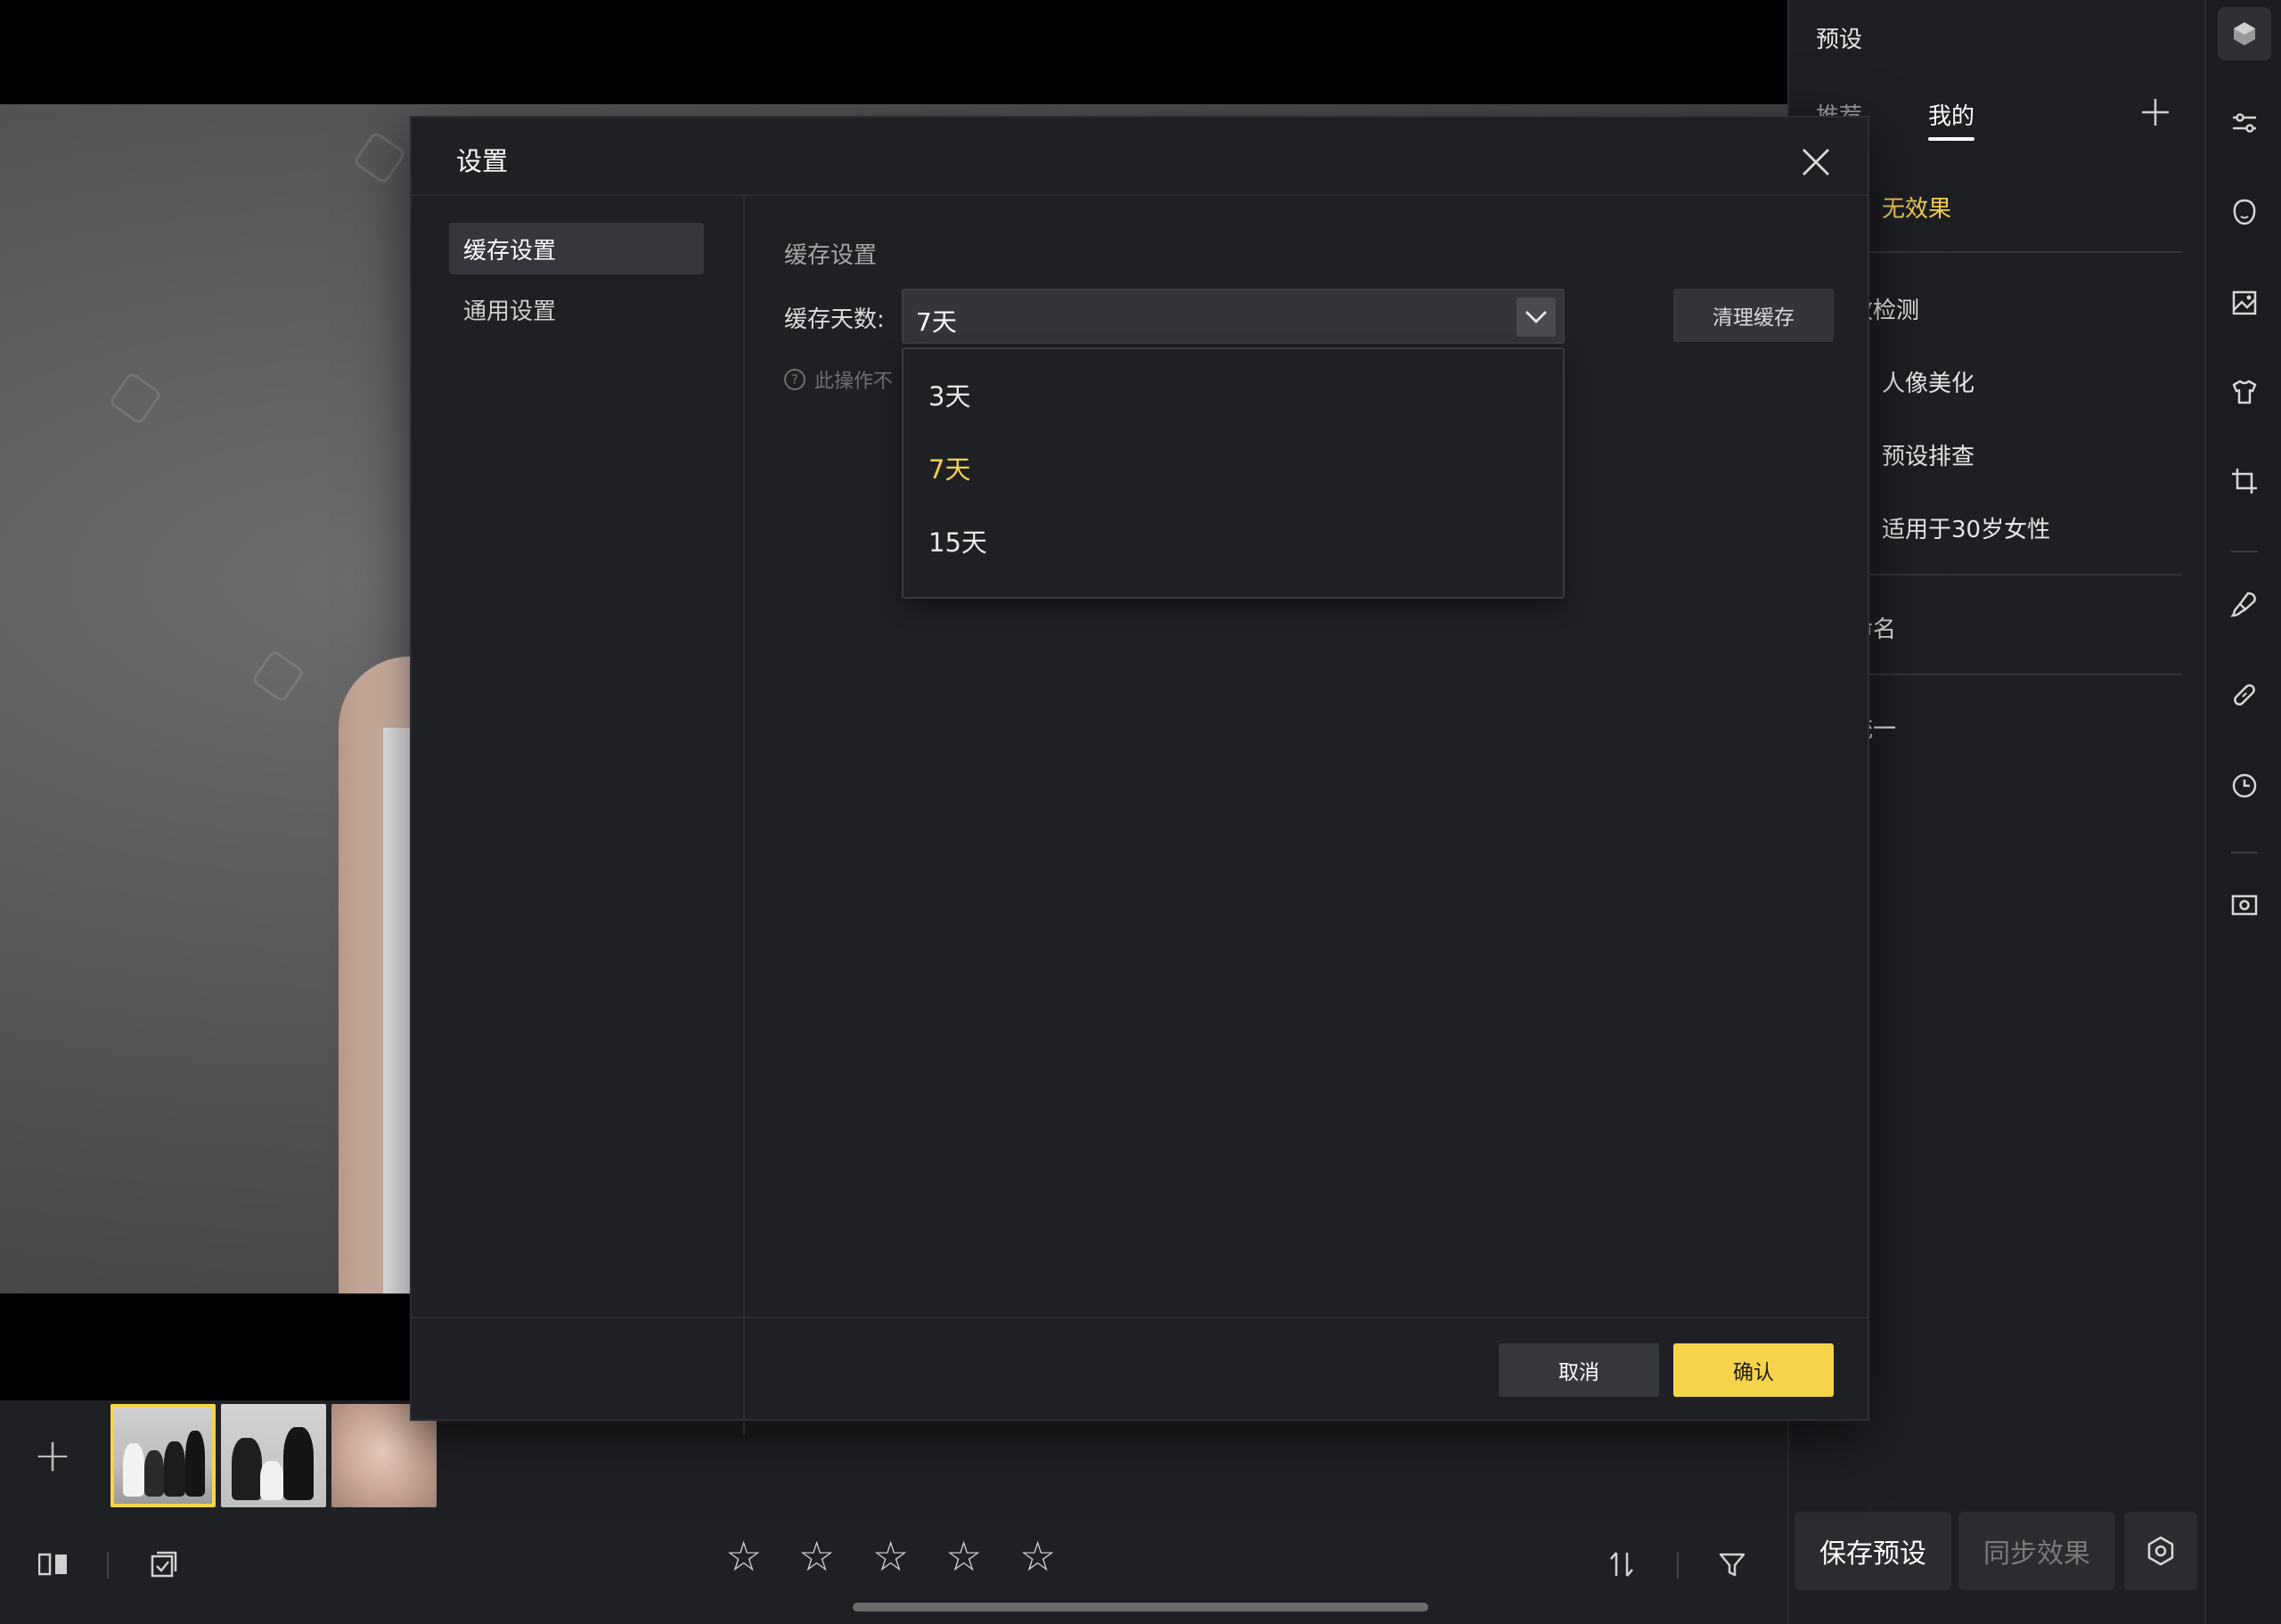  Describe the element at coordinates (794, 379) in the screenshot. I see `question-circle-icon: ?` at that location.